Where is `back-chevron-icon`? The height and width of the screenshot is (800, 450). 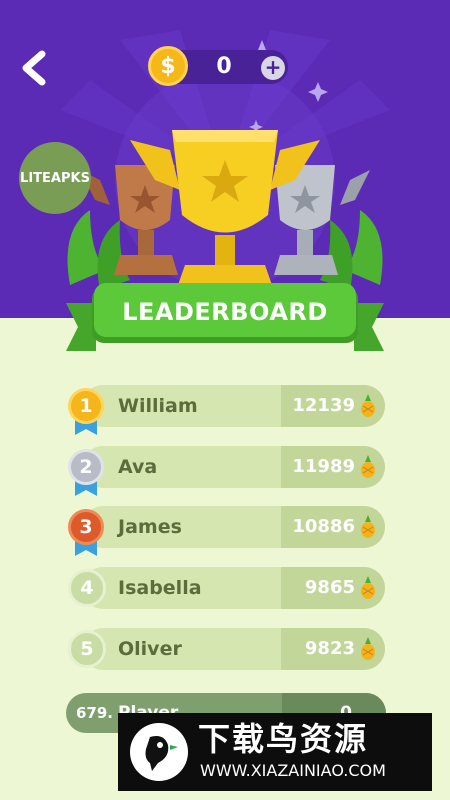
back-chevron-icon is located at coordinates (34, 68).